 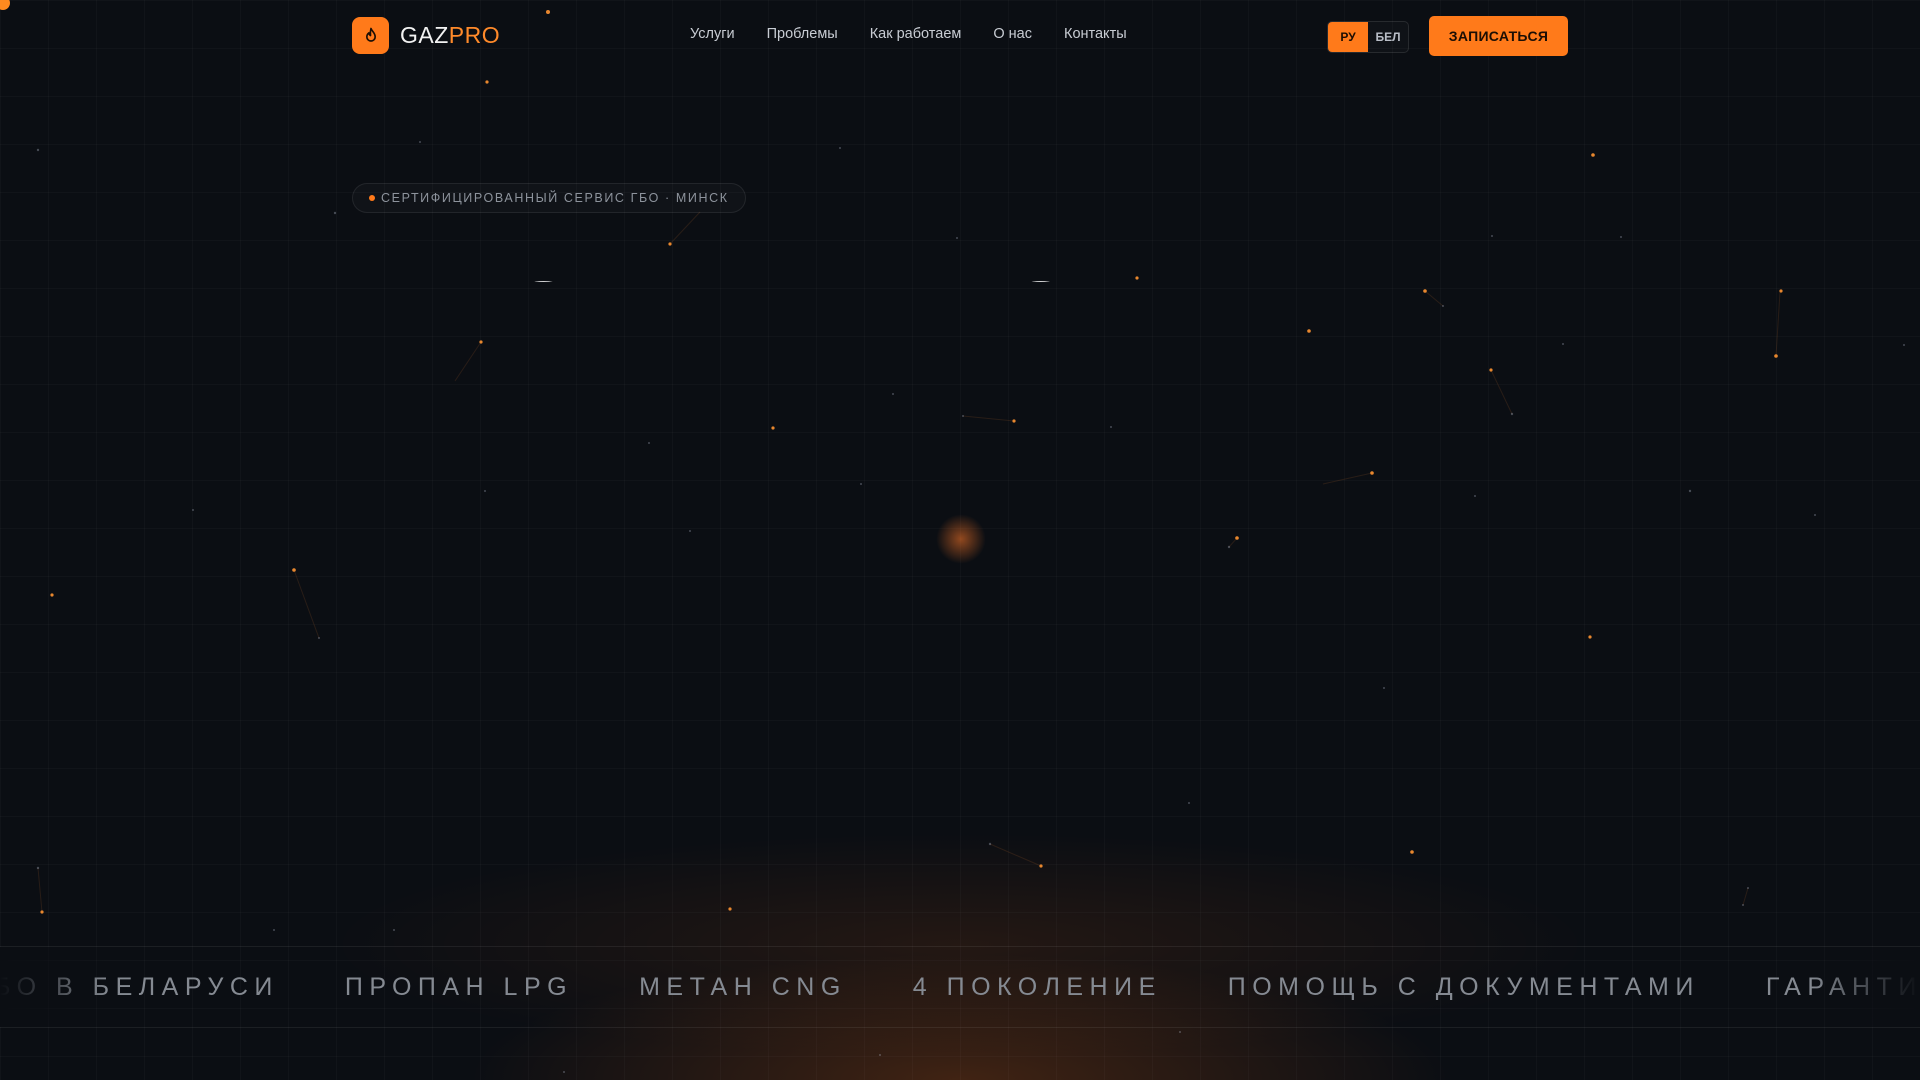 I want to click on hero-badge-text: СЕРТИФИЦИРОВАННЫЙ СЕРВИС ГБО · МИНСК, so click(x=555, y=198).